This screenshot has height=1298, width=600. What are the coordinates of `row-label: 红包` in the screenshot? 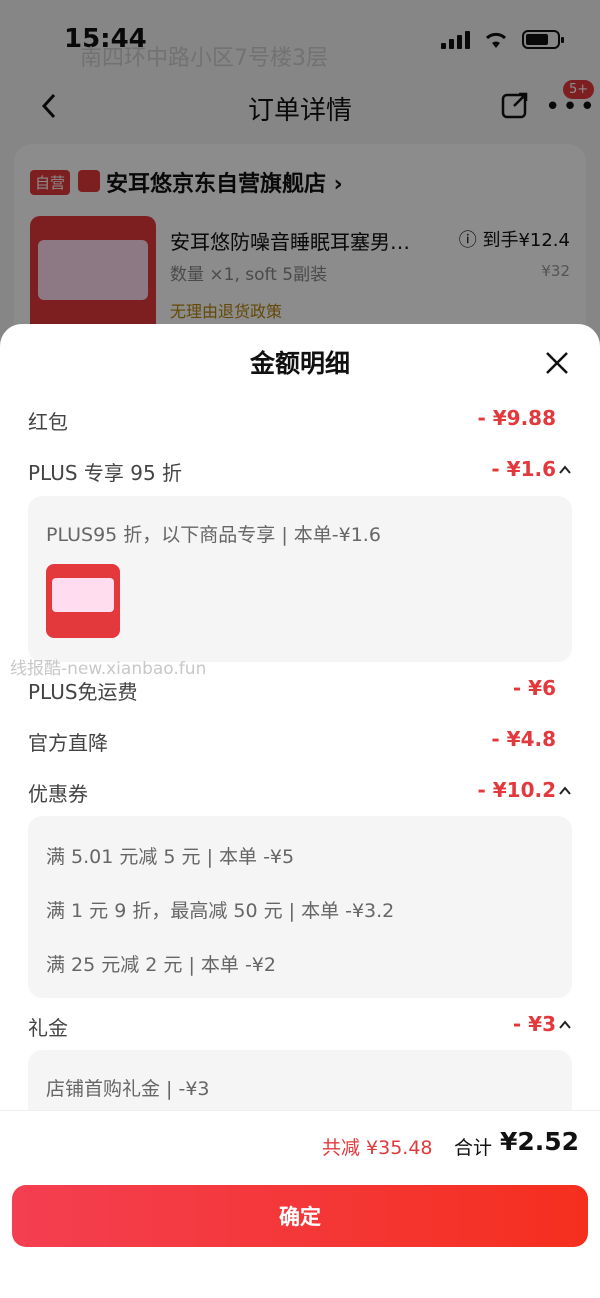 It's located at (48, 422).